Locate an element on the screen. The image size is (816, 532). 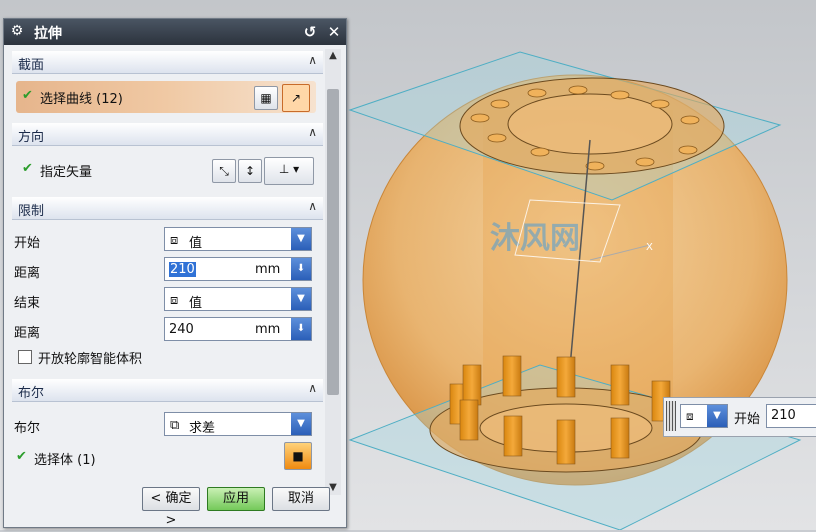
section-header-section: 截面 ∧ is located at coordinates (167, 62).